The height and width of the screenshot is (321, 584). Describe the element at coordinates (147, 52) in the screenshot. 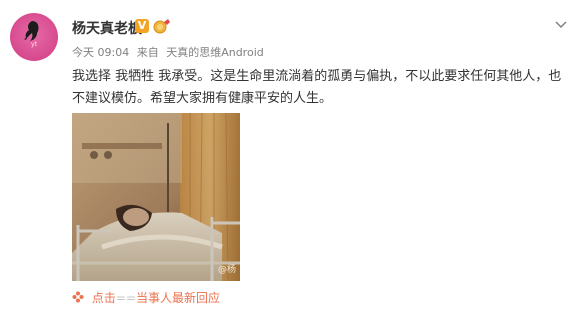

I see `post-via: 来自` at that location.